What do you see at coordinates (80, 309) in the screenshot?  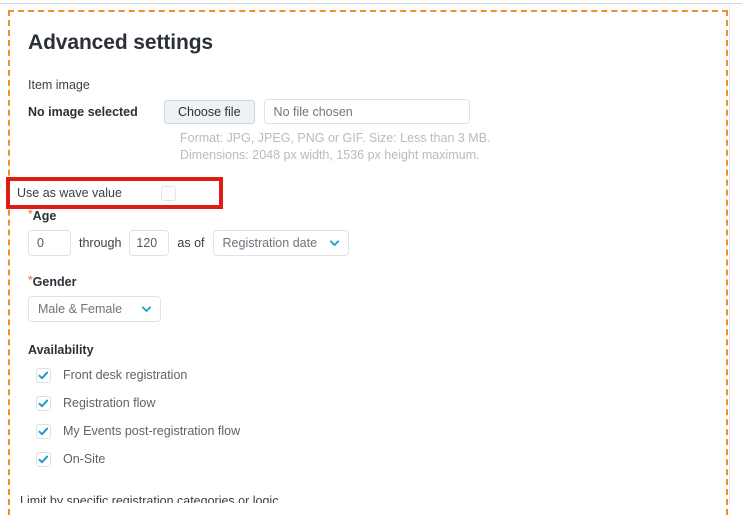 I see `gender-selected-value: Male & Female` at bounding box center [80, 309].